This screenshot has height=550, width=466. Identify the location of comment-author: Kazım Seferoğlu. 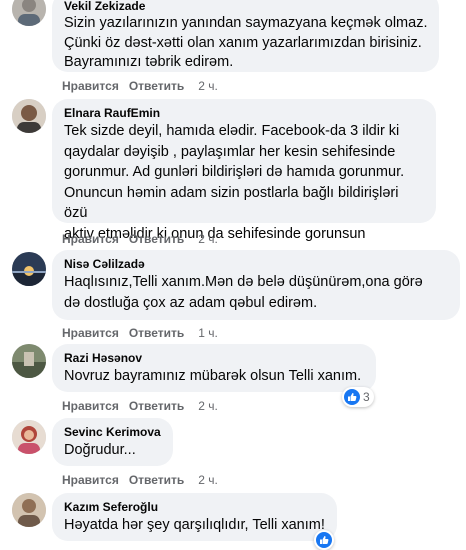
(194, 507).